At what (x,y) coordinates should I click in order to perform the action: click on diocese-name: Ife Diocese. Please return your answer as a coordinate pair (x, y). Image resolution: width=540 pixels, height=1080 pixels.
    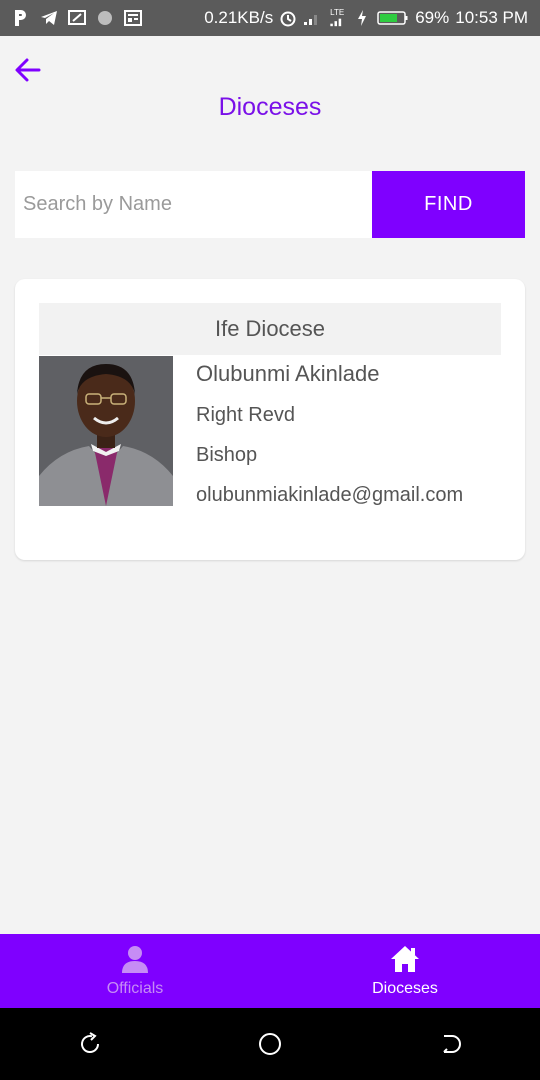
    Looking at the image, I should click on (270, 329).